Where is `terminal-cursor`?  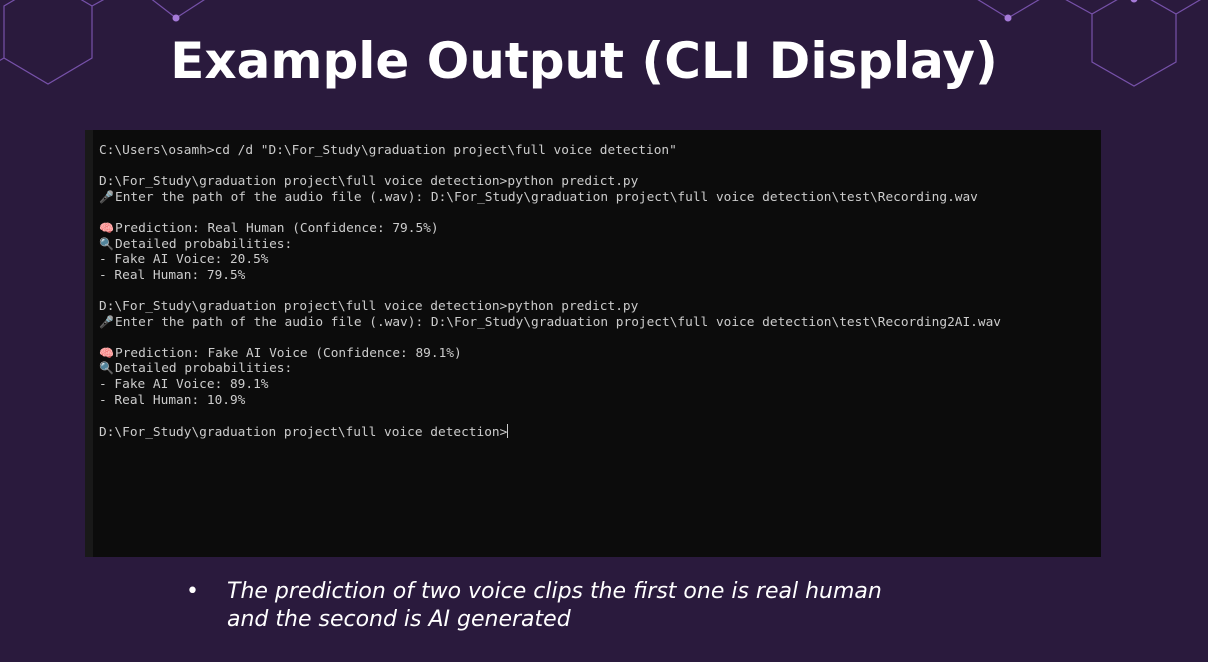 terminal-cursor is located at coordinates (508, 430).